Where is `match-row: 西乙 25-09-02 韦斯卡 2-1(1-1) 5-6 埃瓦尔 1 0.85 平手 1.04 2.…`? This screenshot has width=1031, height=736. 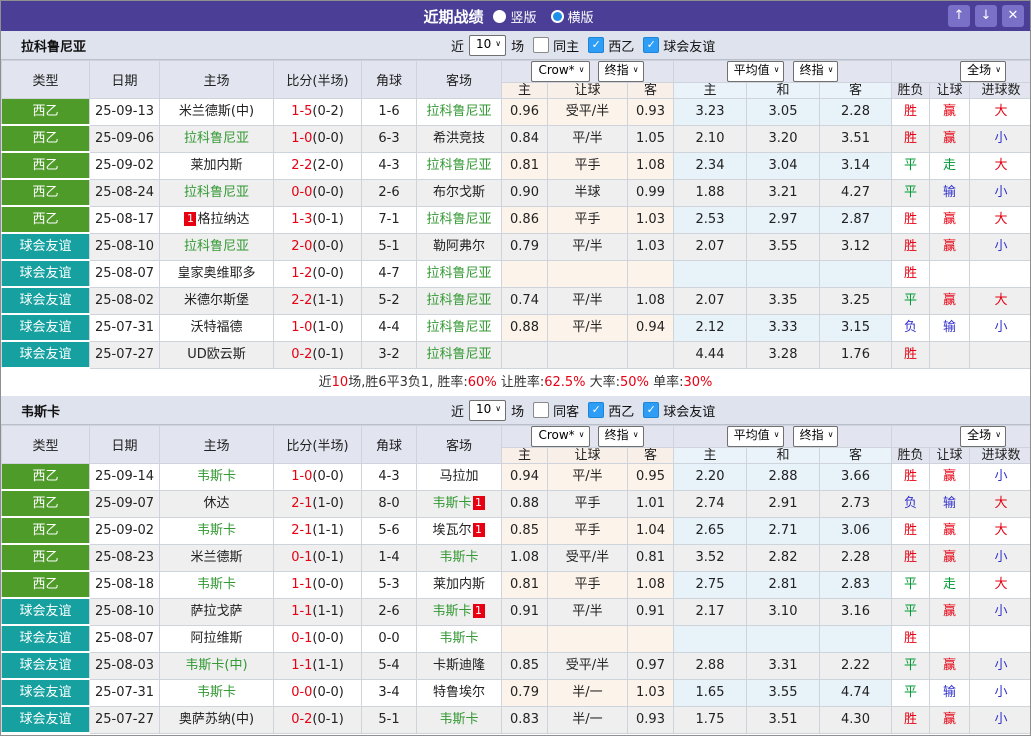
match-row: 西乙 25-09-02 韦斯卡 2-1(1-1) 5-6 埃瓦尔 1 0.85 平手 1.04 2.… is located at coordinates (515, 530).